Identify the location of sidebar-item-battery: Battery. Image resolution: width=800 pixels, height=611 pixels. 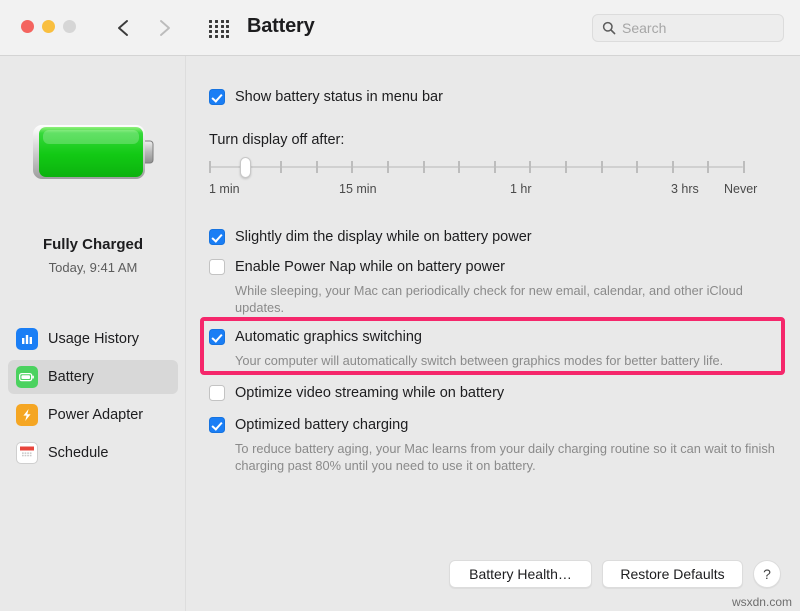
(93, 377).